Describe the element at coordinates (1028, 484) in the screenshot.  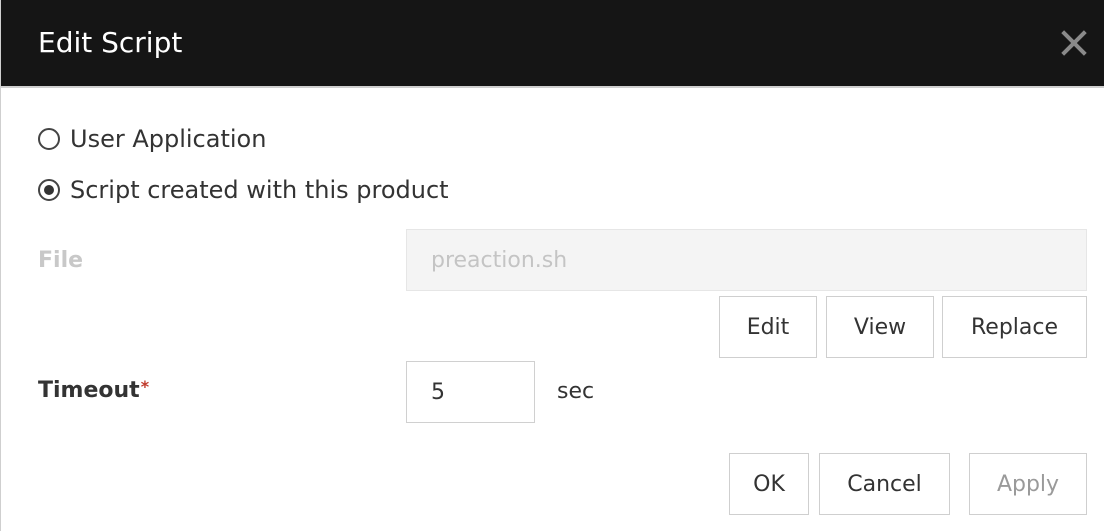
I see `apply-button: Apply` at that location.